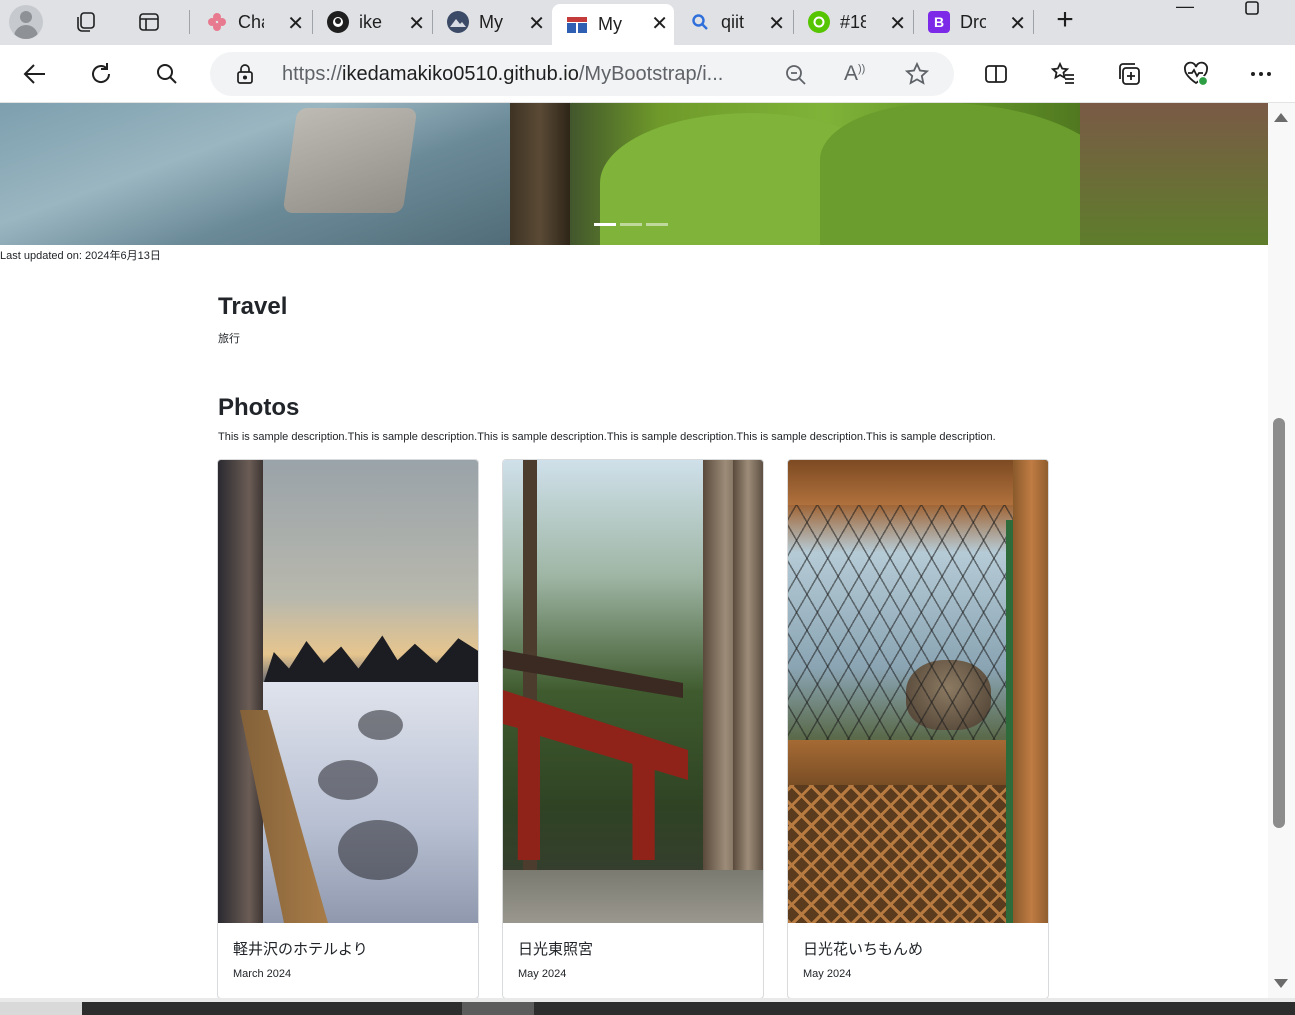 The height and width of the screenshot is (1015, 1295). I want to click on tab-bootstrap: B Dro ✕, so click(973, 22).